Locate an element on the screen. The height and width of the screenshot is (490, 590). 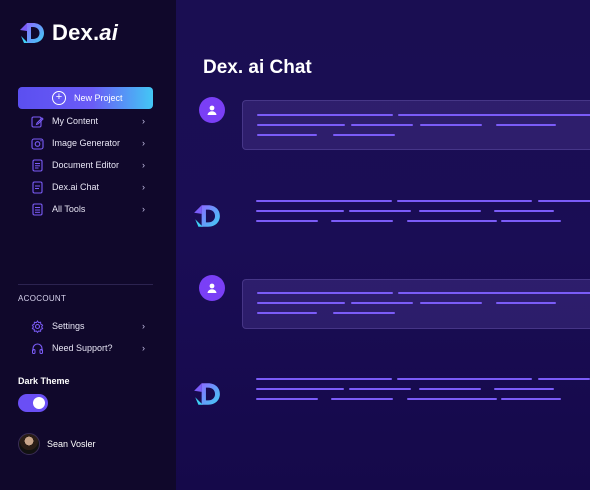
brand-name: Dex.ai is located at coordinates (85, 33).